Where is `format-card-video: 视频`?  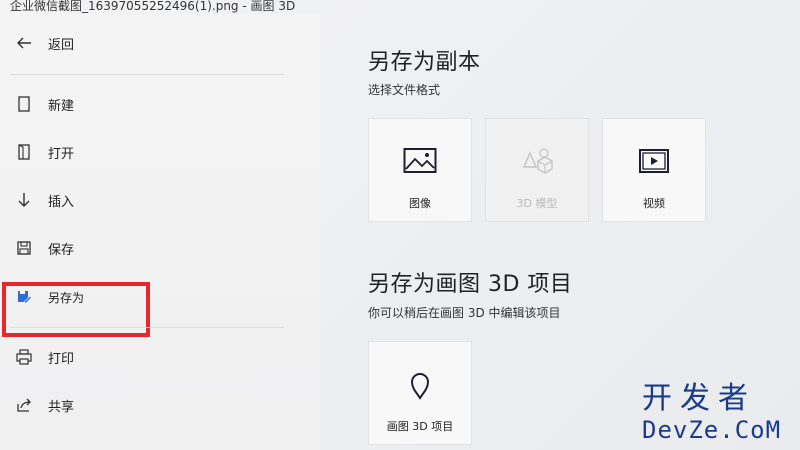 format-card-video: 视频 is located at coordinates (654, 170).